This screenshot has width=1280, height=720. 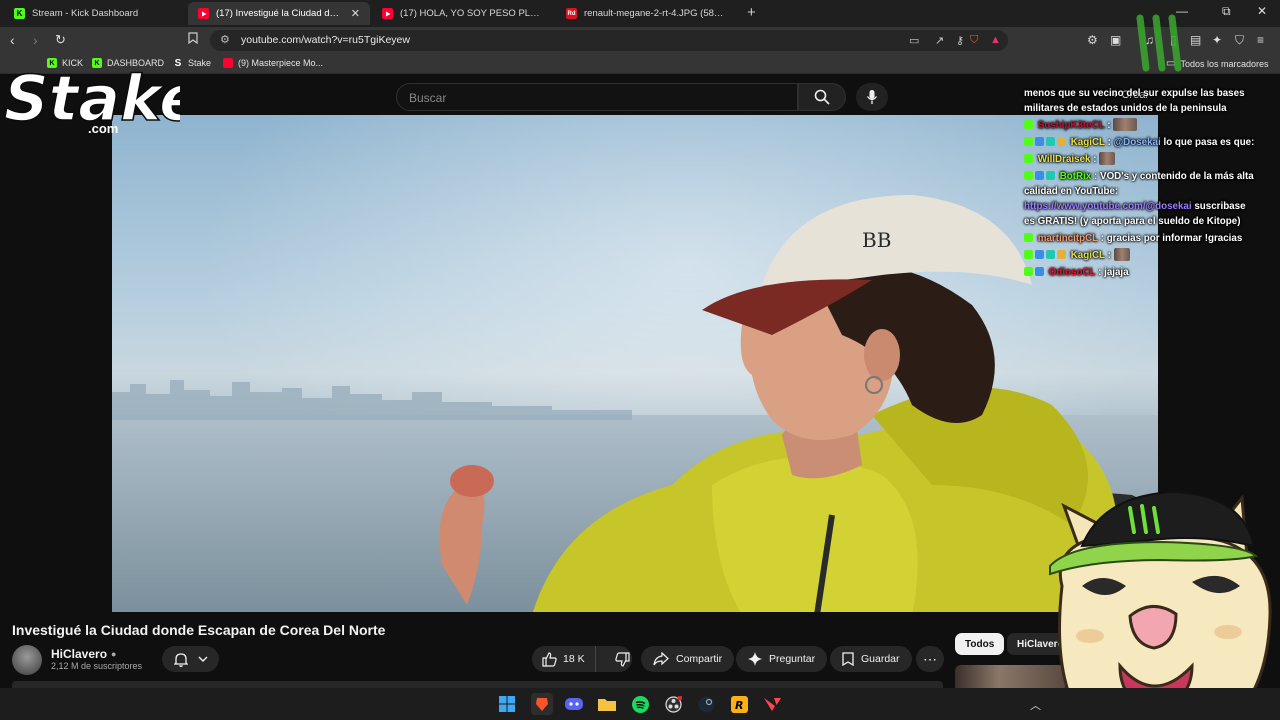 I want to click on steam-icon, so click(x=706, y=704).